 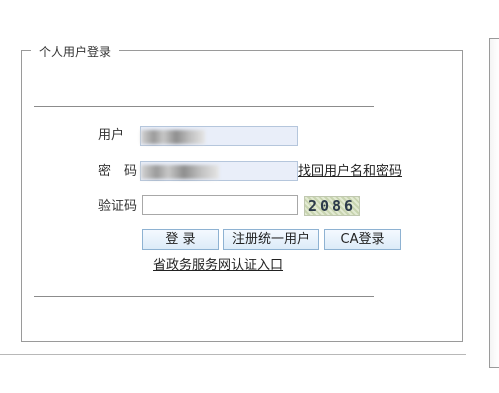 I want to click on top-divider, so click(x=204, y=106).